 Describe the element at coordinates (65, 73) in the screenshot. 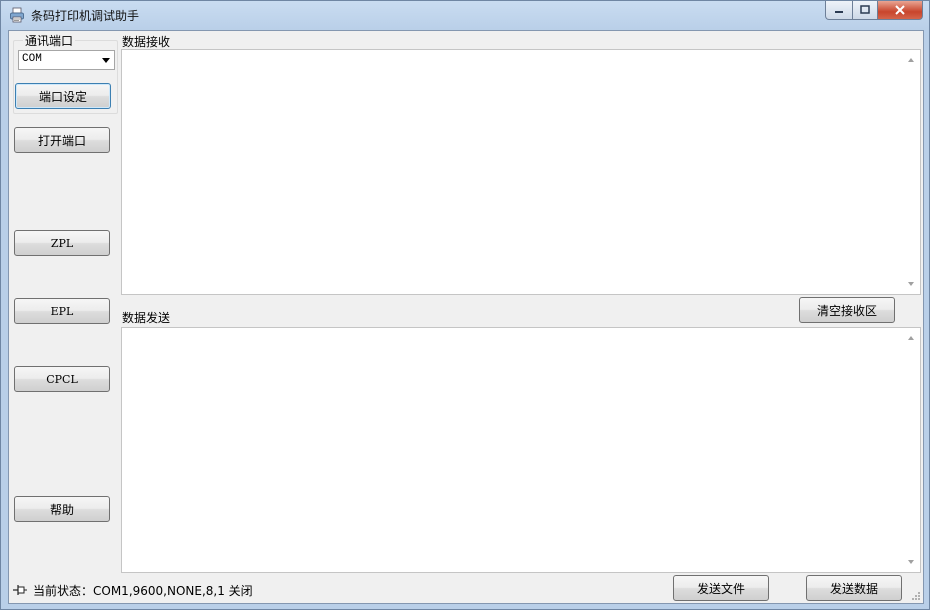

I see `port-group: 通讯端口 COM 端口设定` at that location.